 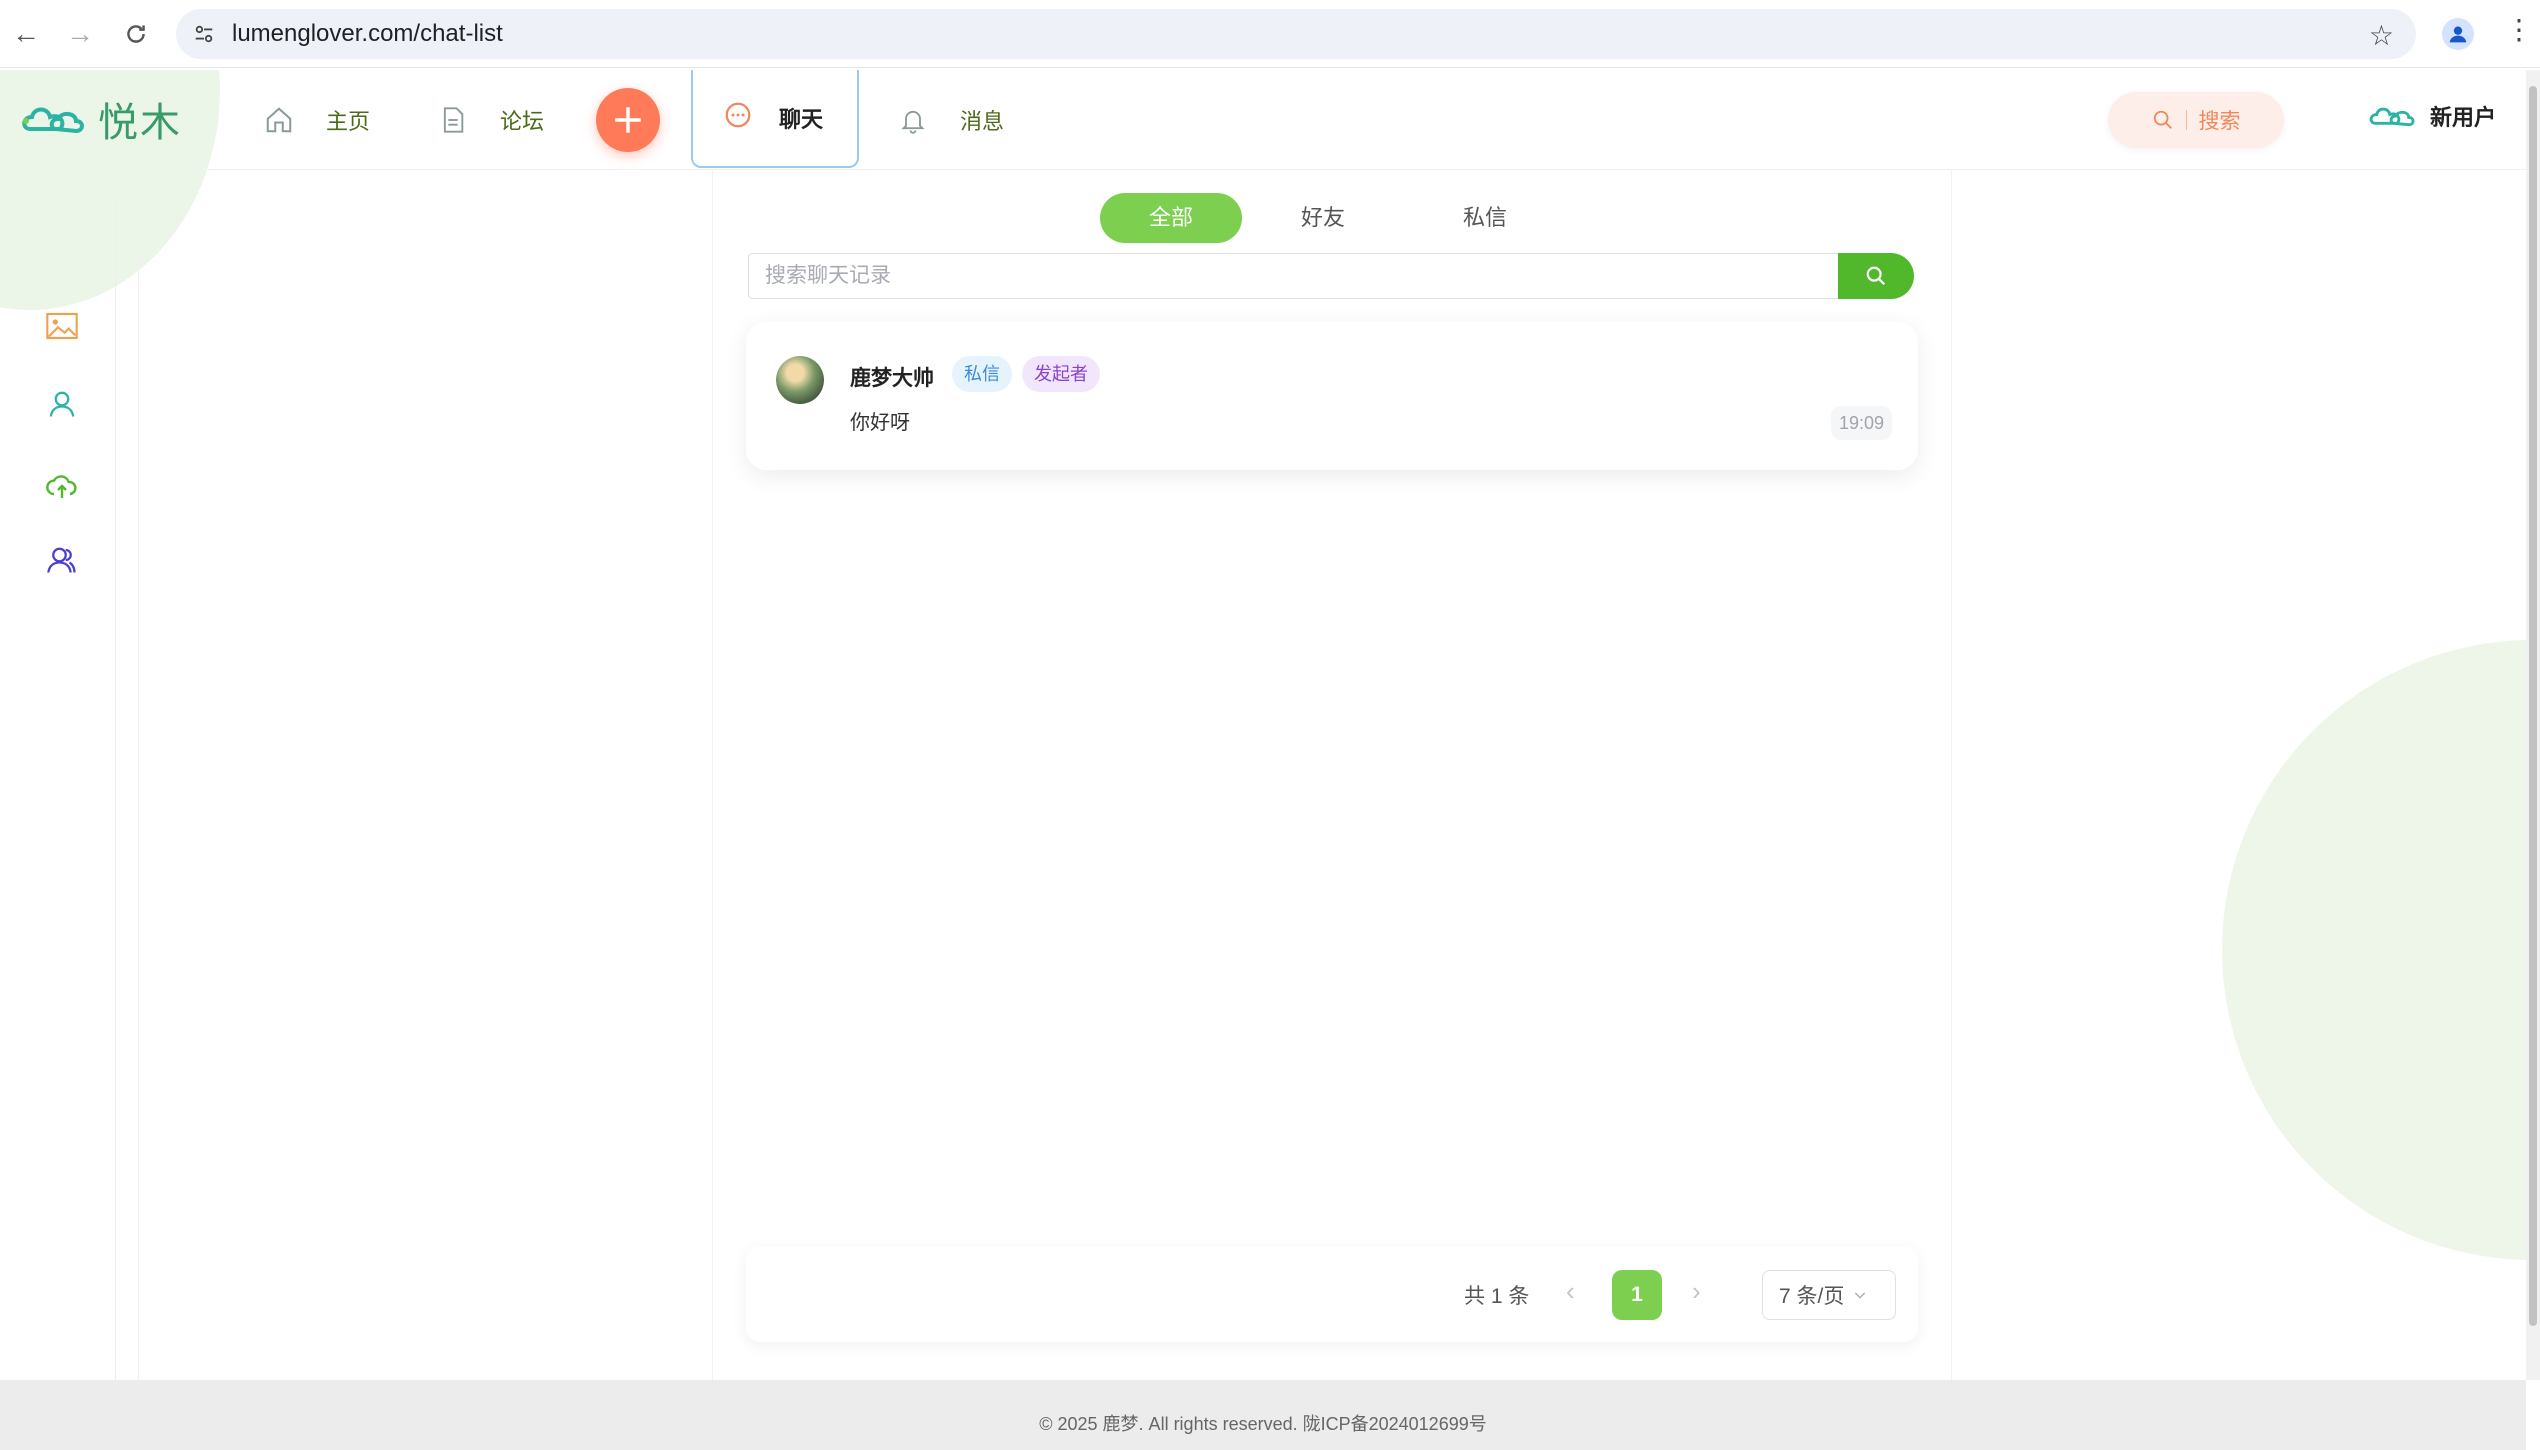 What do you see at coordinates (62, 404) in the screenshot?
I see `user-icon` at bounding box center [62, 404].